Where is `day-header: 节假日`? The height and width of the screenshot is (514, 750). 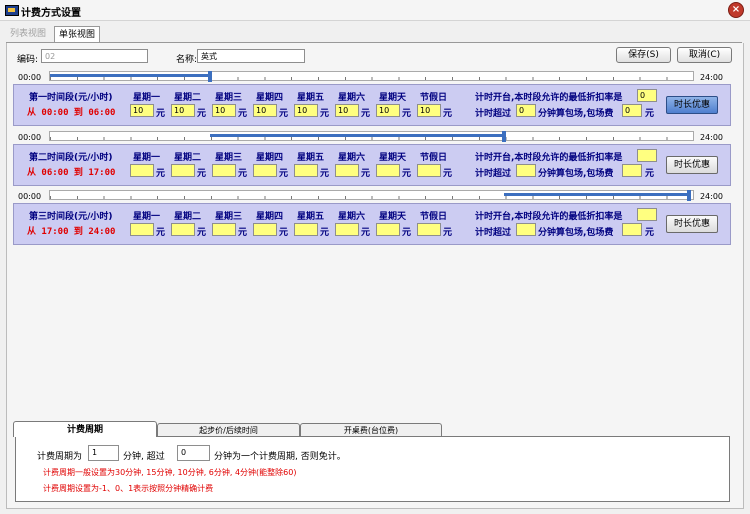 day-header: 节假日 is located at coordinates (434, 98).